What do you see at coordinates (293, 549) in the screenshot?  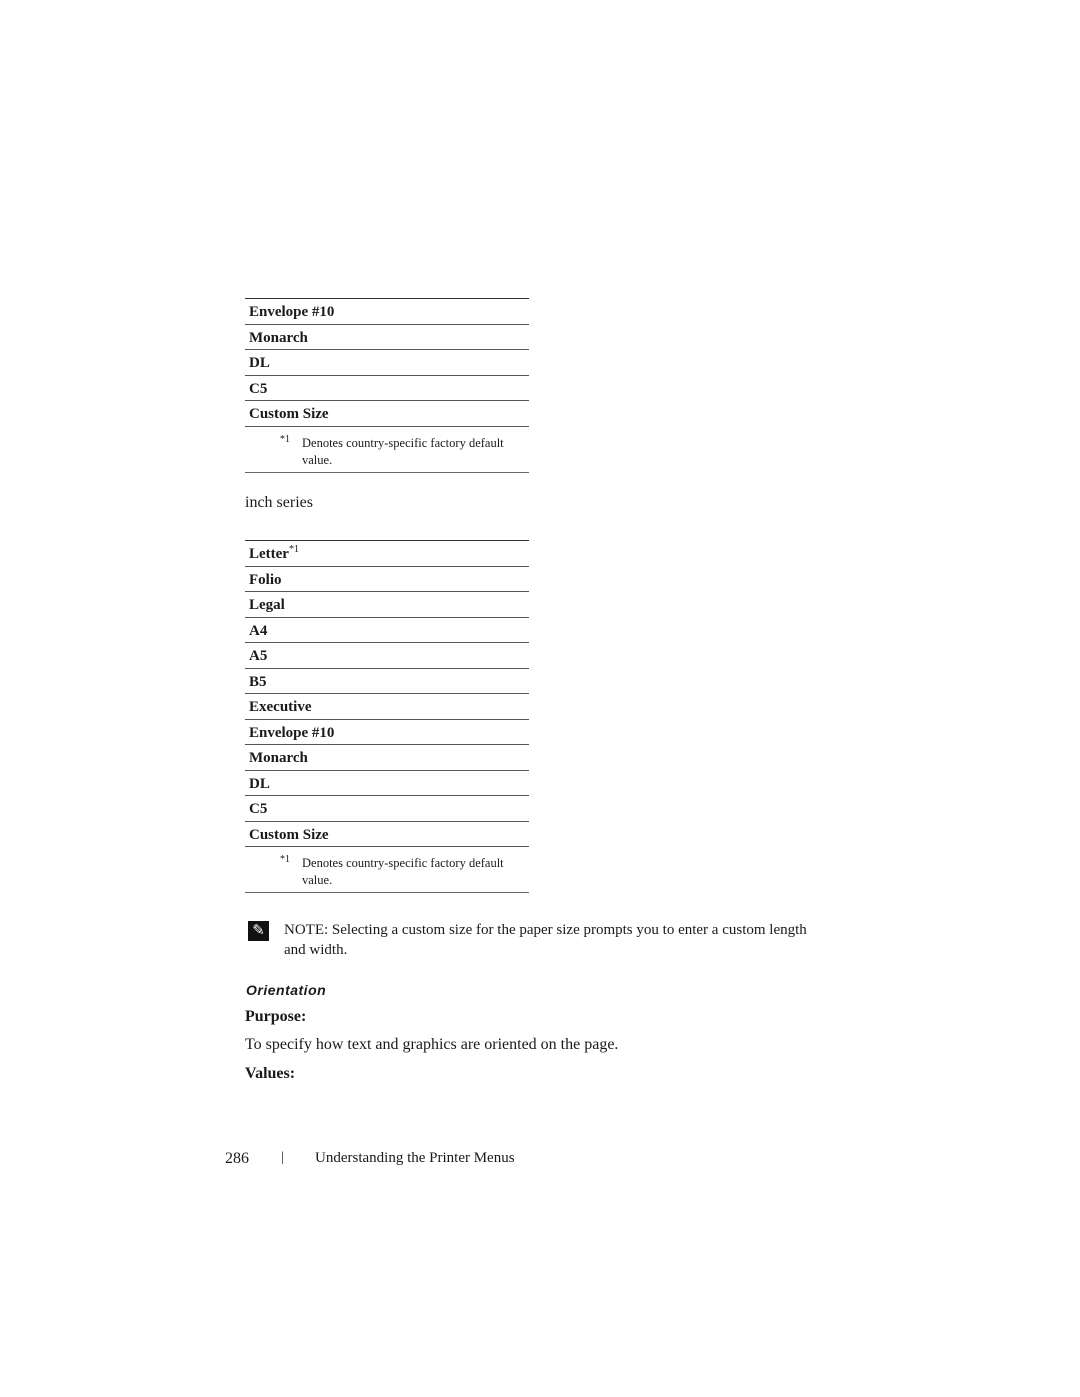 I see `footnote-ref: *1` at bounding box center [293, 549].